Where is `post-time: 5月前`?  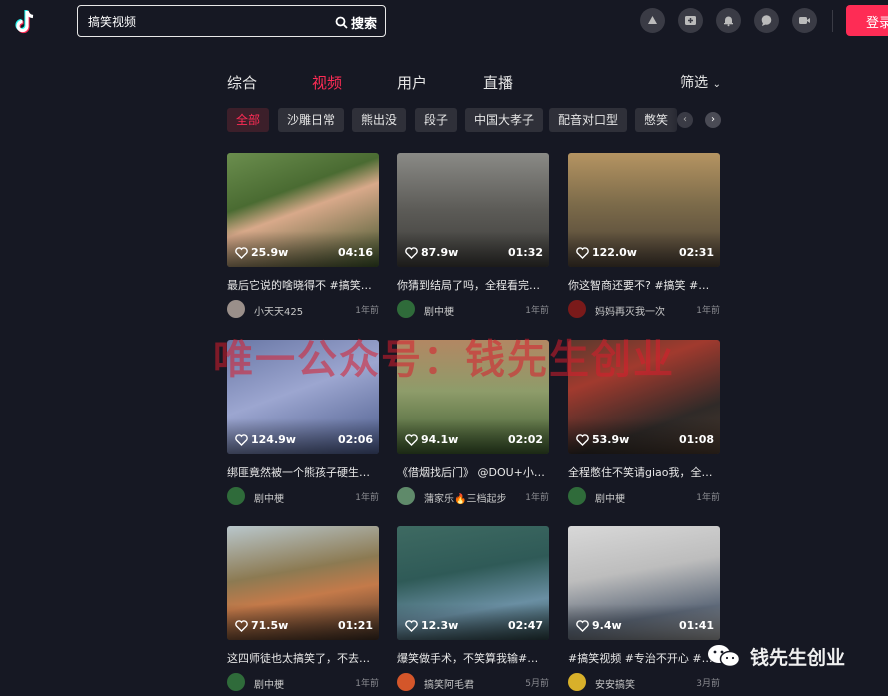
post-time: 5月前 is located at coordinates (537, 684).